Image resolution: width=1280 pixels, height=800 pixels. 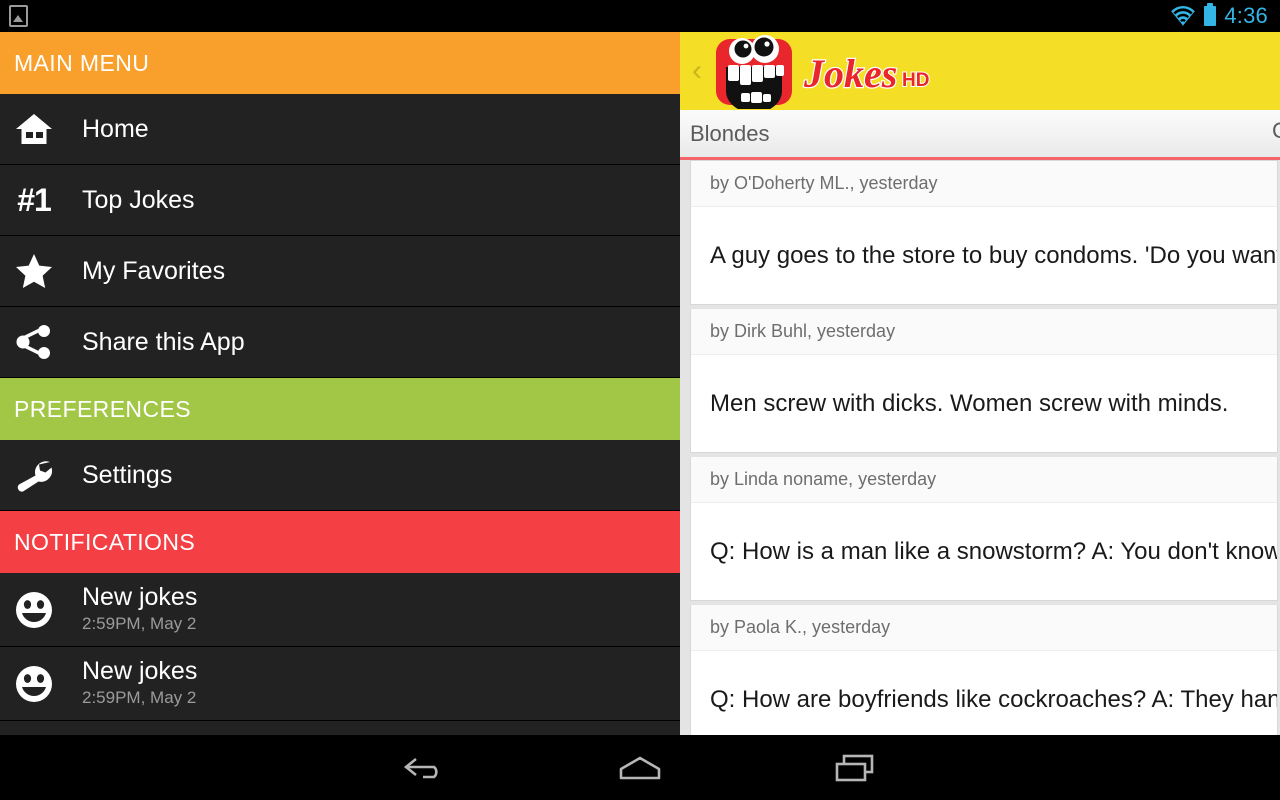 I want to click on logo-badge: HD, so click(x=915, y=80).